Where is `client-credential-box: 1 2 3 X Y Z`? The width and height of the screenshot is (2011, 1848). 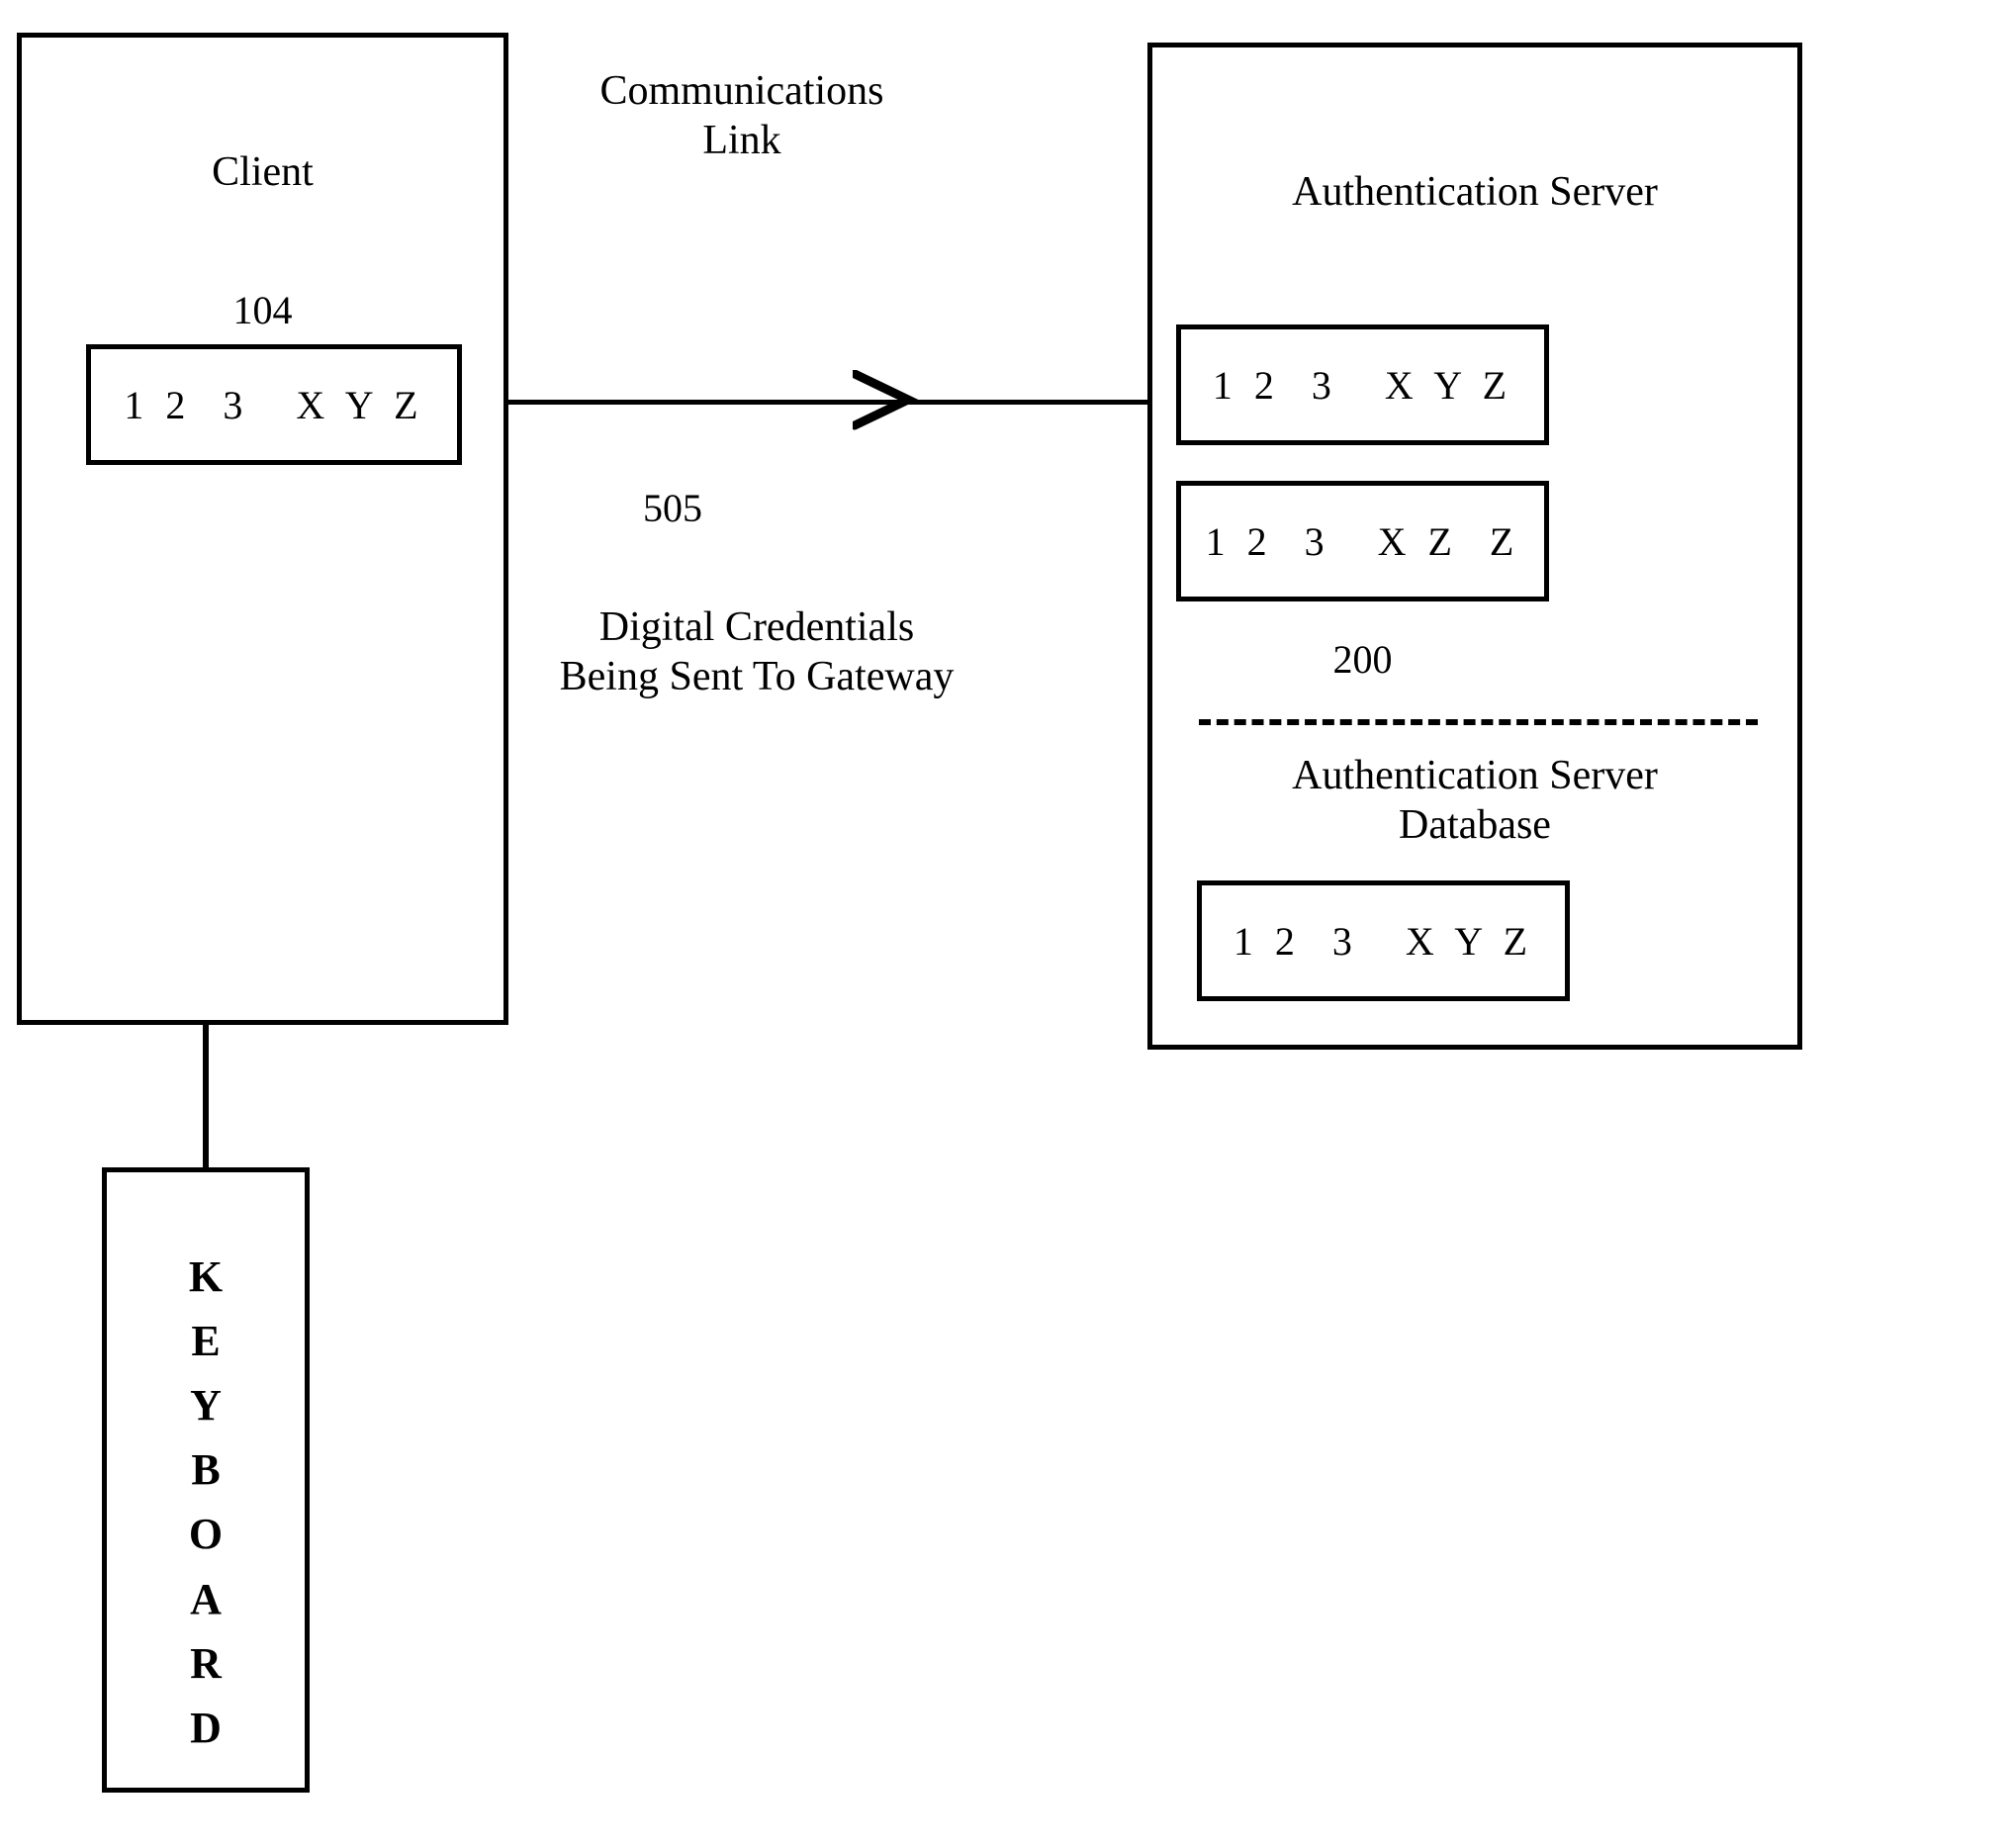 client-credential-box: 1 2 3 X Y Z is located at coordinates (274, 404).